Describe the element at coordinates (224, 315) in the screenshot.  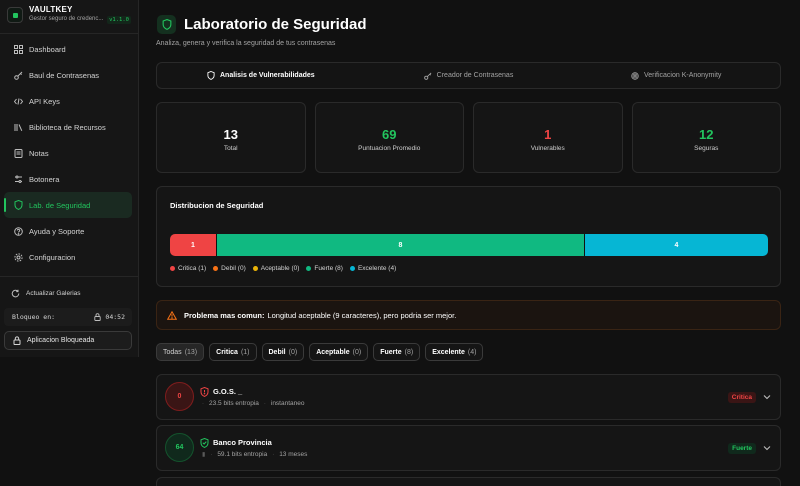
I see `alert-strong: Problema mas comun:` at that location.